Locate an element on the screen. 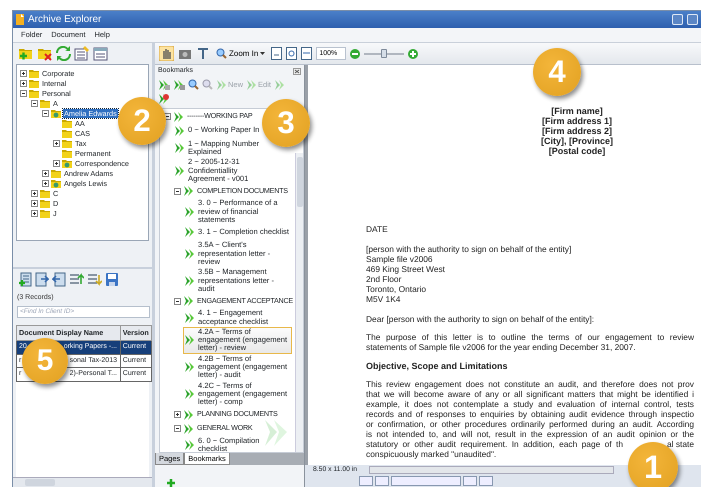 The image size is (701, 487). text-line: The purpose of this letter is to outline the terms of our engagement to review is located at coordinates (530, 337).